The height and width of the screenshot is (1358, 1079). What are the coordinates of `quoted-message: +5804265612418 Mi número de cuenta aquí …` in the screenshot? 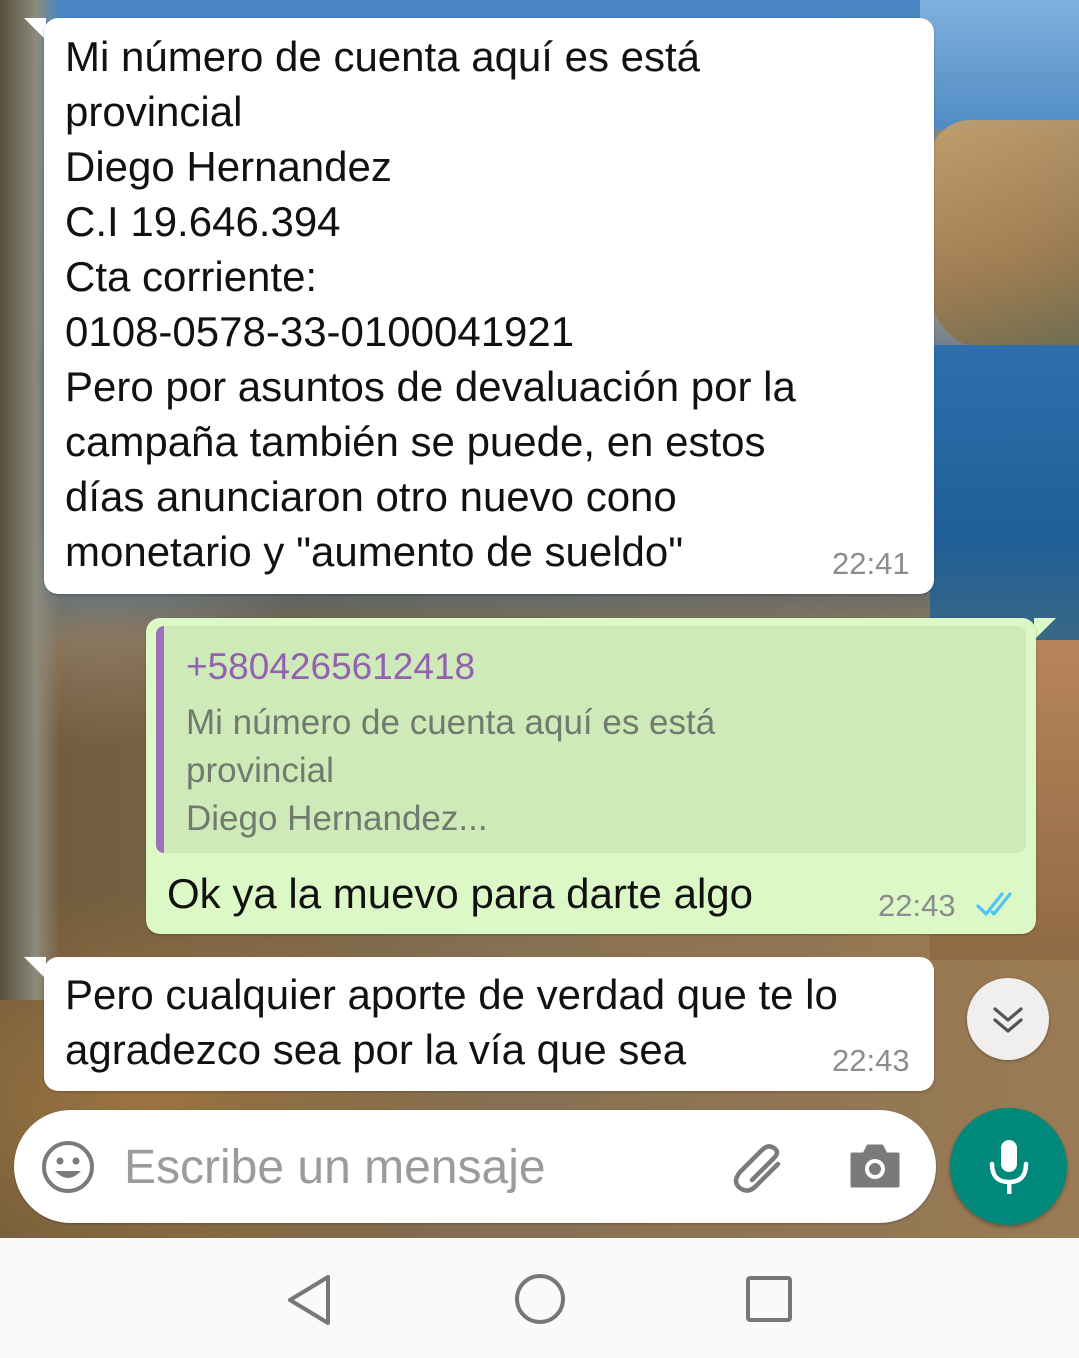 It's located at (591, 739).